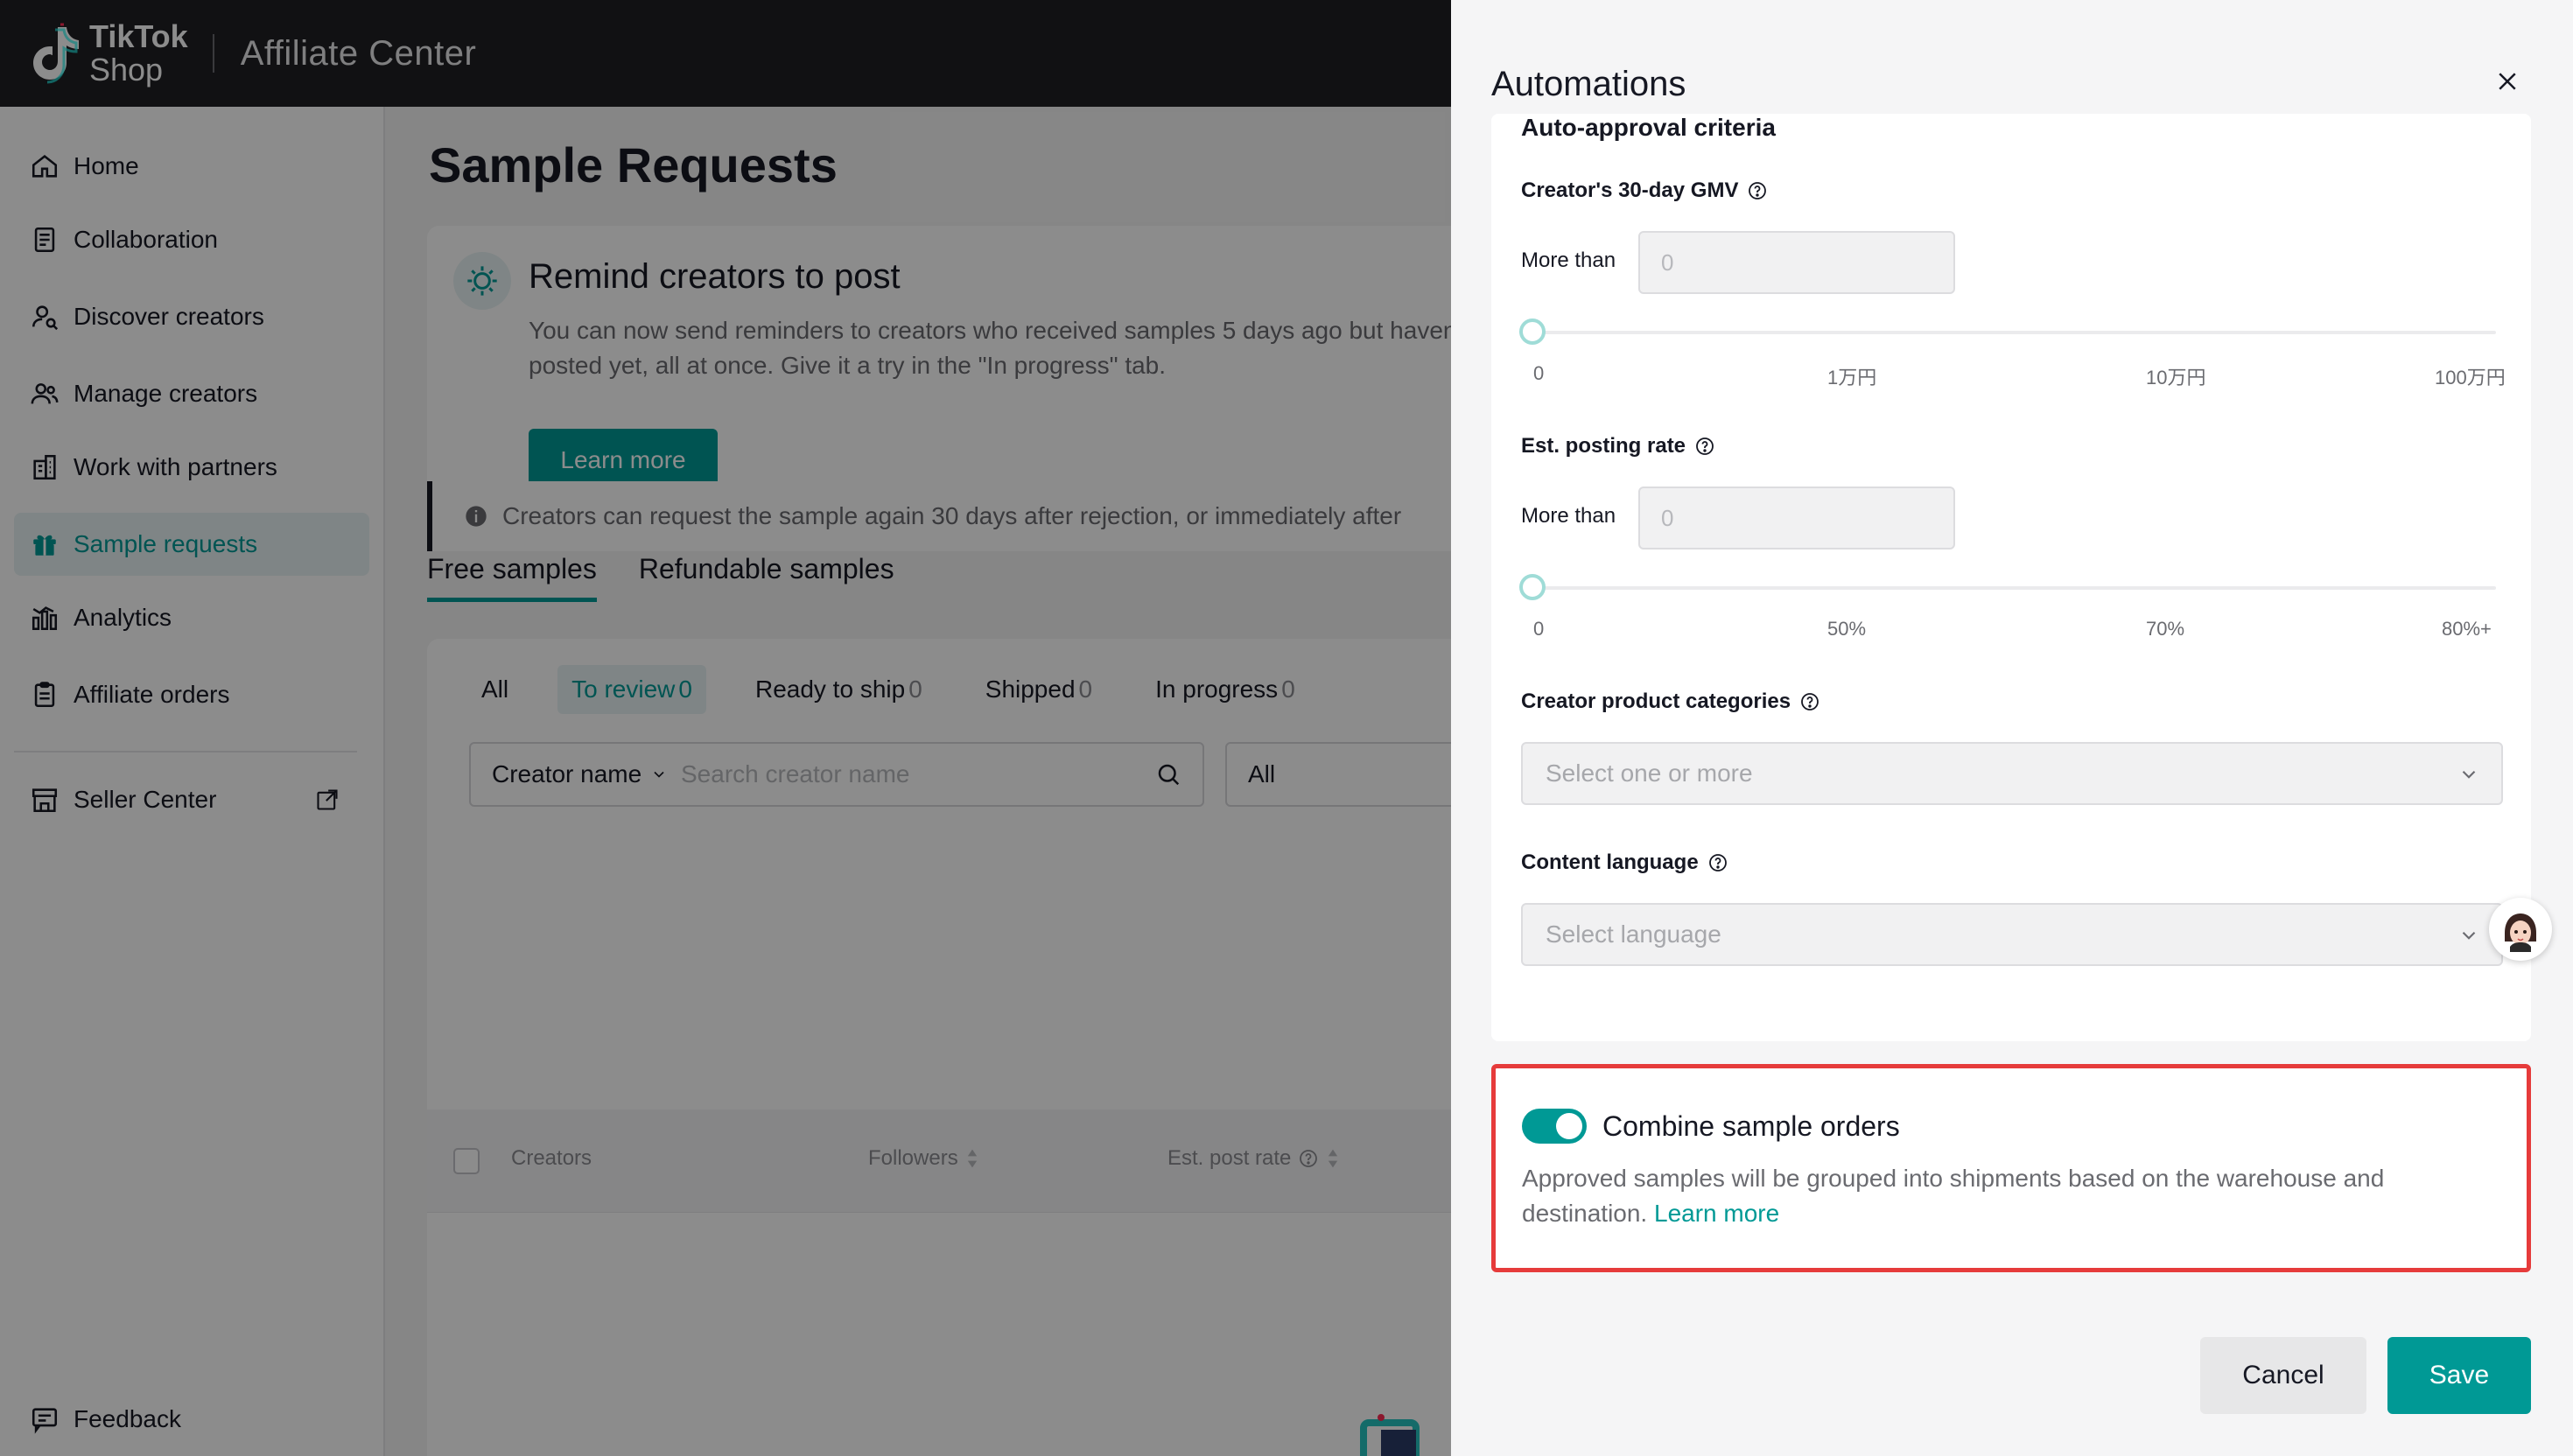 The height and width of the screenshot is (1456, 2573). I want to click on gmv-tick: 1万円, so click(1852, 377).